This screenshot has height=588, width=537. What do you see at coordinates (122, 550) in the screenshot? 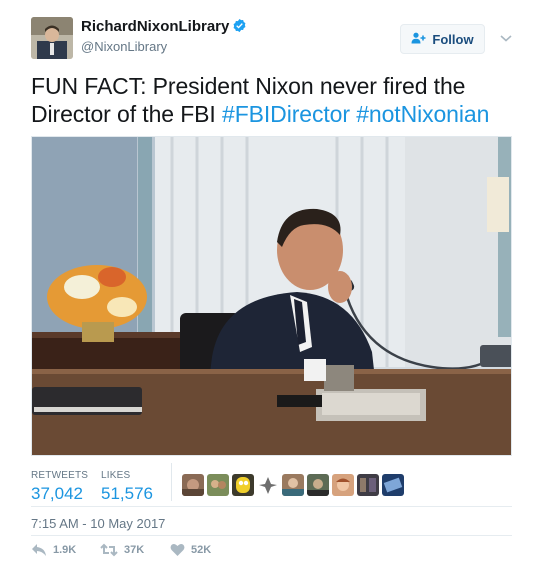
I see `retweet-button: 37K` at bounding box center [122, 550].